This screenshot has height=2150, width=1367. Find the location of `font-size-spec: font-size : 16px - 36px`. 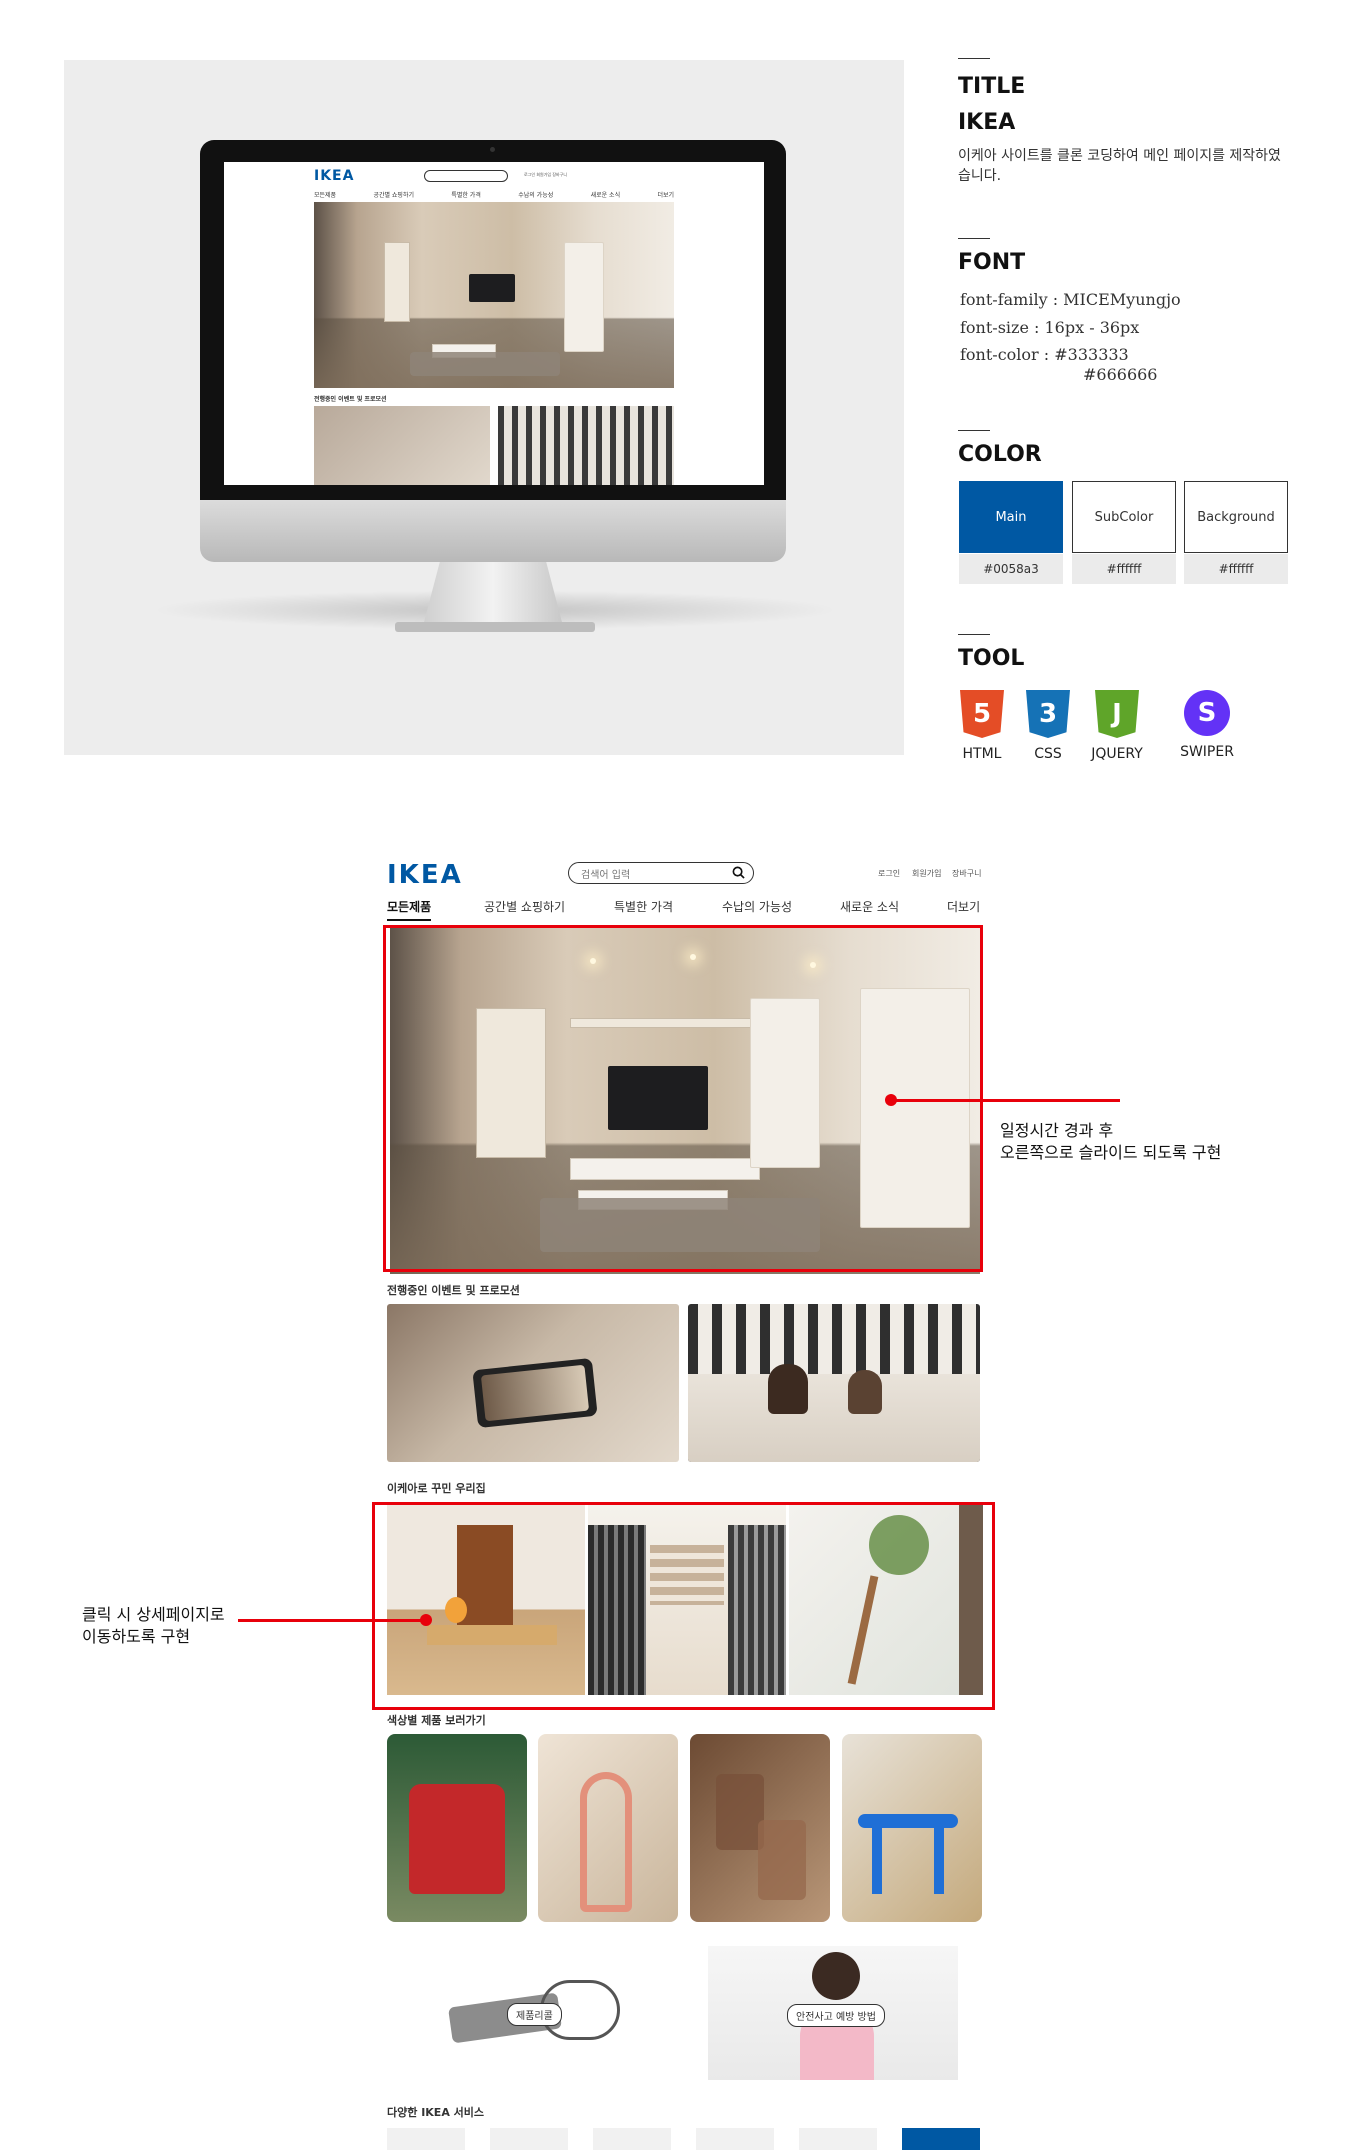

font-size-spec: font-size : 16px - 36px is located at coordinates (1050, 327).